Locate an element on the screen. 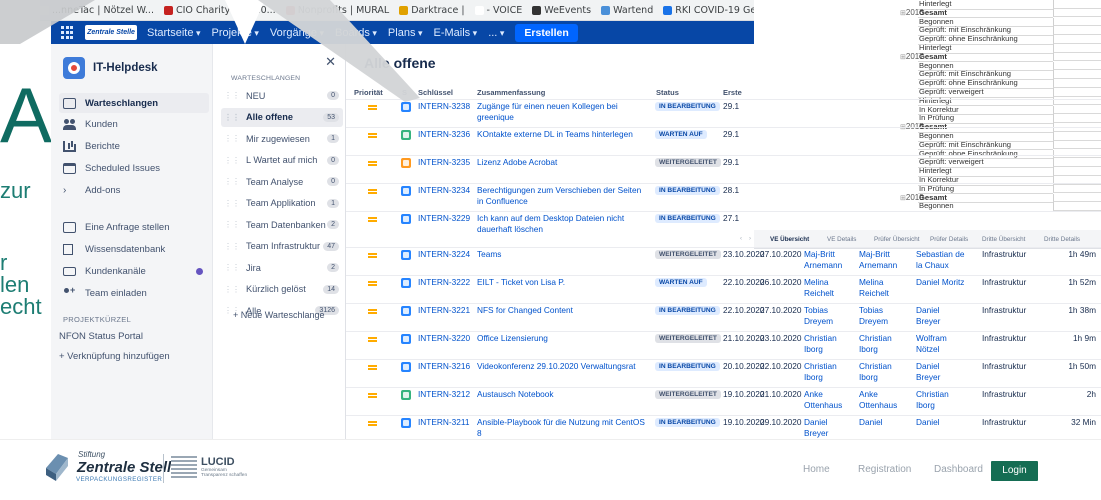 The width and height of the screenshot is (1101, 500). reporter-link: Anke Ottenhaus is located at coordinates (829, 400).